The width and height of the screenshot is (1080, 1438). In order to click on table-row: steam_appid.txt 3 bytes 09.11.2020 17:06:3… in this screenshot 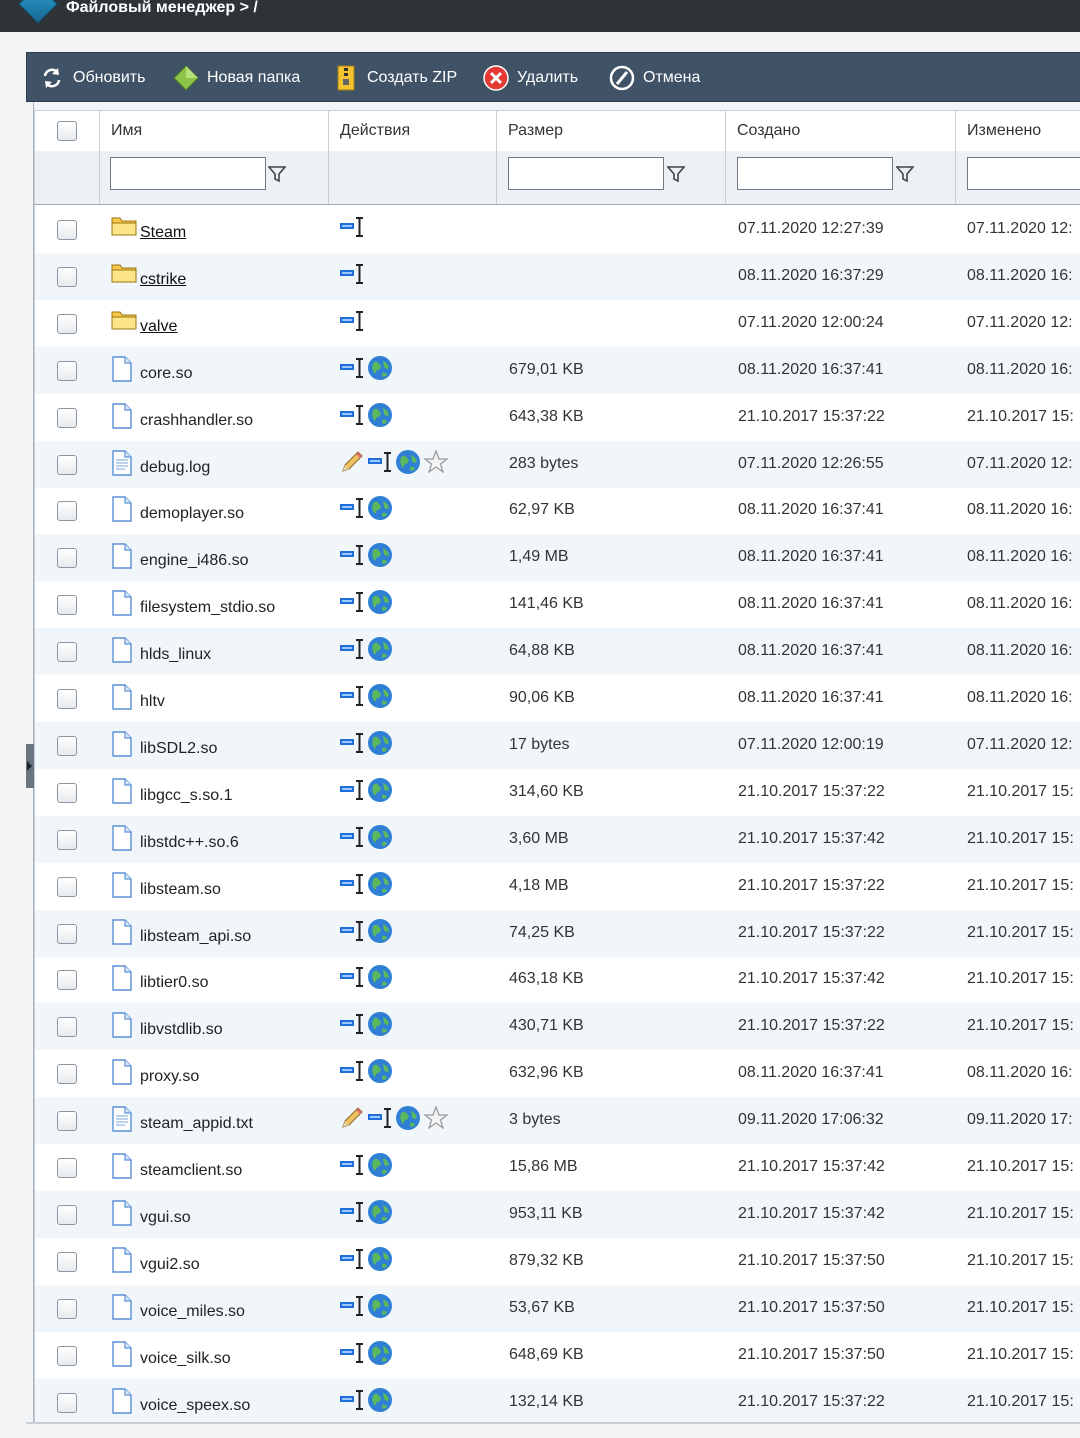, I will do `click(557, 1121)`.